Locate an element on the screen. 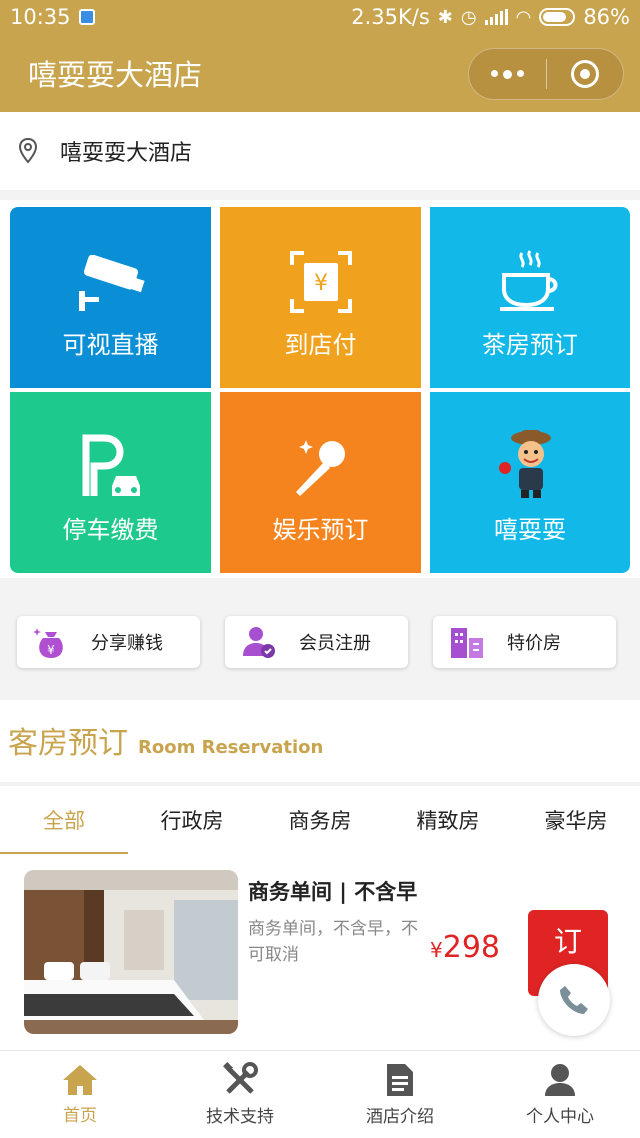 This screenshot has width=640, height=1138. page-title: 嘻耍耍大酒店 is located at coordinates (115, 75).